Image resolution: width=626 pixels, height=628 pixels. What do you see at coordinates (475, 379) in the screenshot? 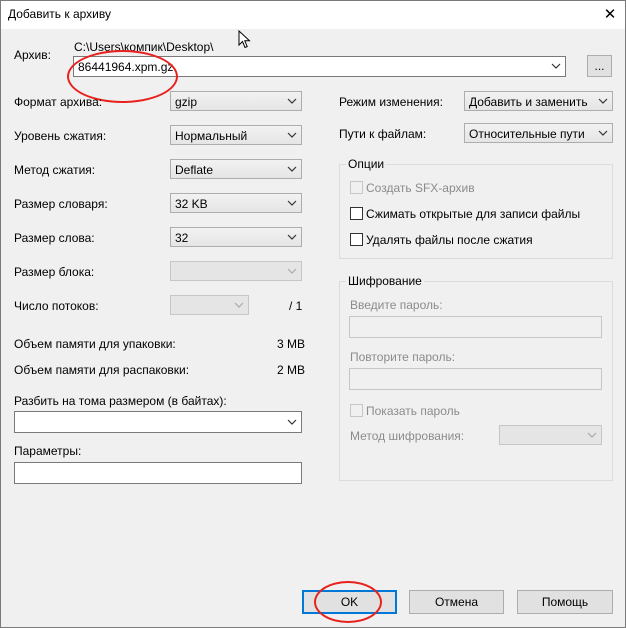
I see `enc-repeat-input` at bounding box center [475, 379].